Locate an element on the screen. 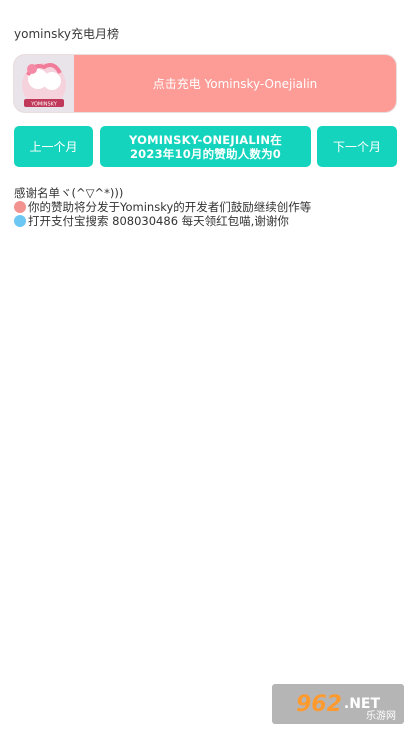 Image resolution: width=411 pixels, height=732 pixels. blue-dot-icon is located at coordinates (20, 221).